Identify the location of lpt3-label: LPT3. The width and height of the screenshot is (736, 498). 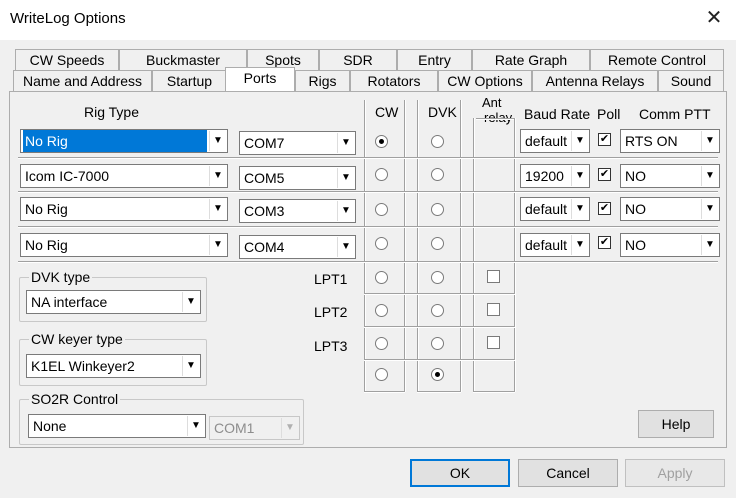
(331, 346).